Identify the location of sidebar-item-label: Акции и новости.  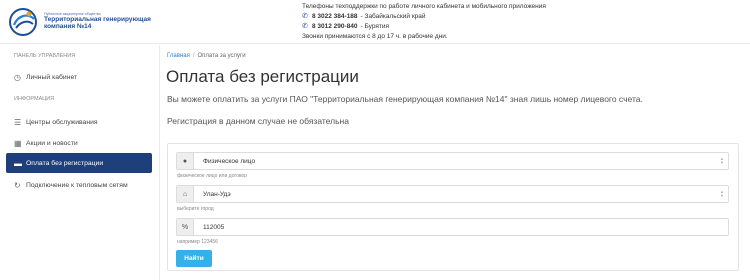
(52, 143).